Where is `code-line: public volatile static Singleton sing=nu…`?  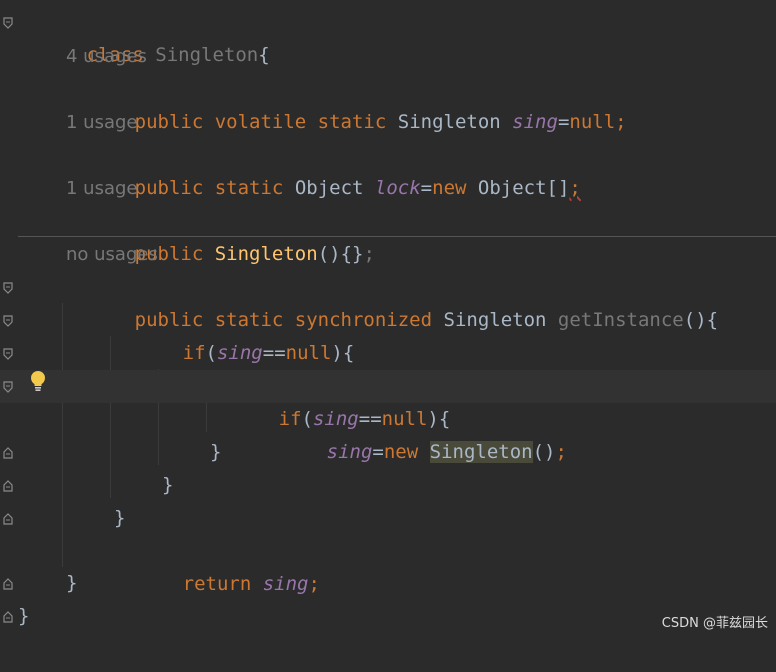
code-line: public volatile static Singleton sing=nu… is located at coordinates (388, 103).